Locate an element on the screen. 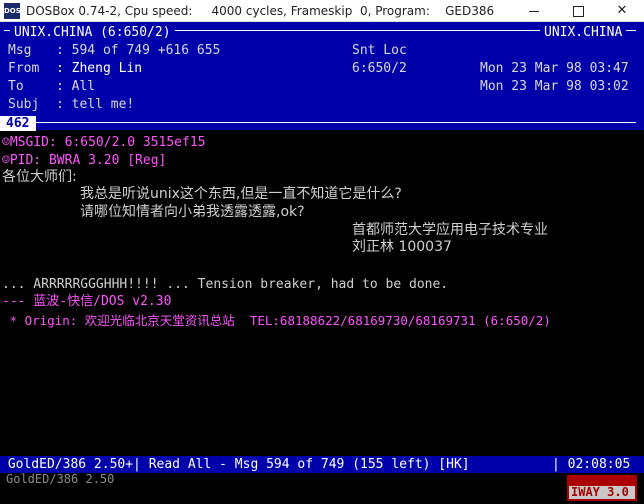  area-name-left: UNIX.CHINA (6:650/2) is located at coordinates (92, 32).